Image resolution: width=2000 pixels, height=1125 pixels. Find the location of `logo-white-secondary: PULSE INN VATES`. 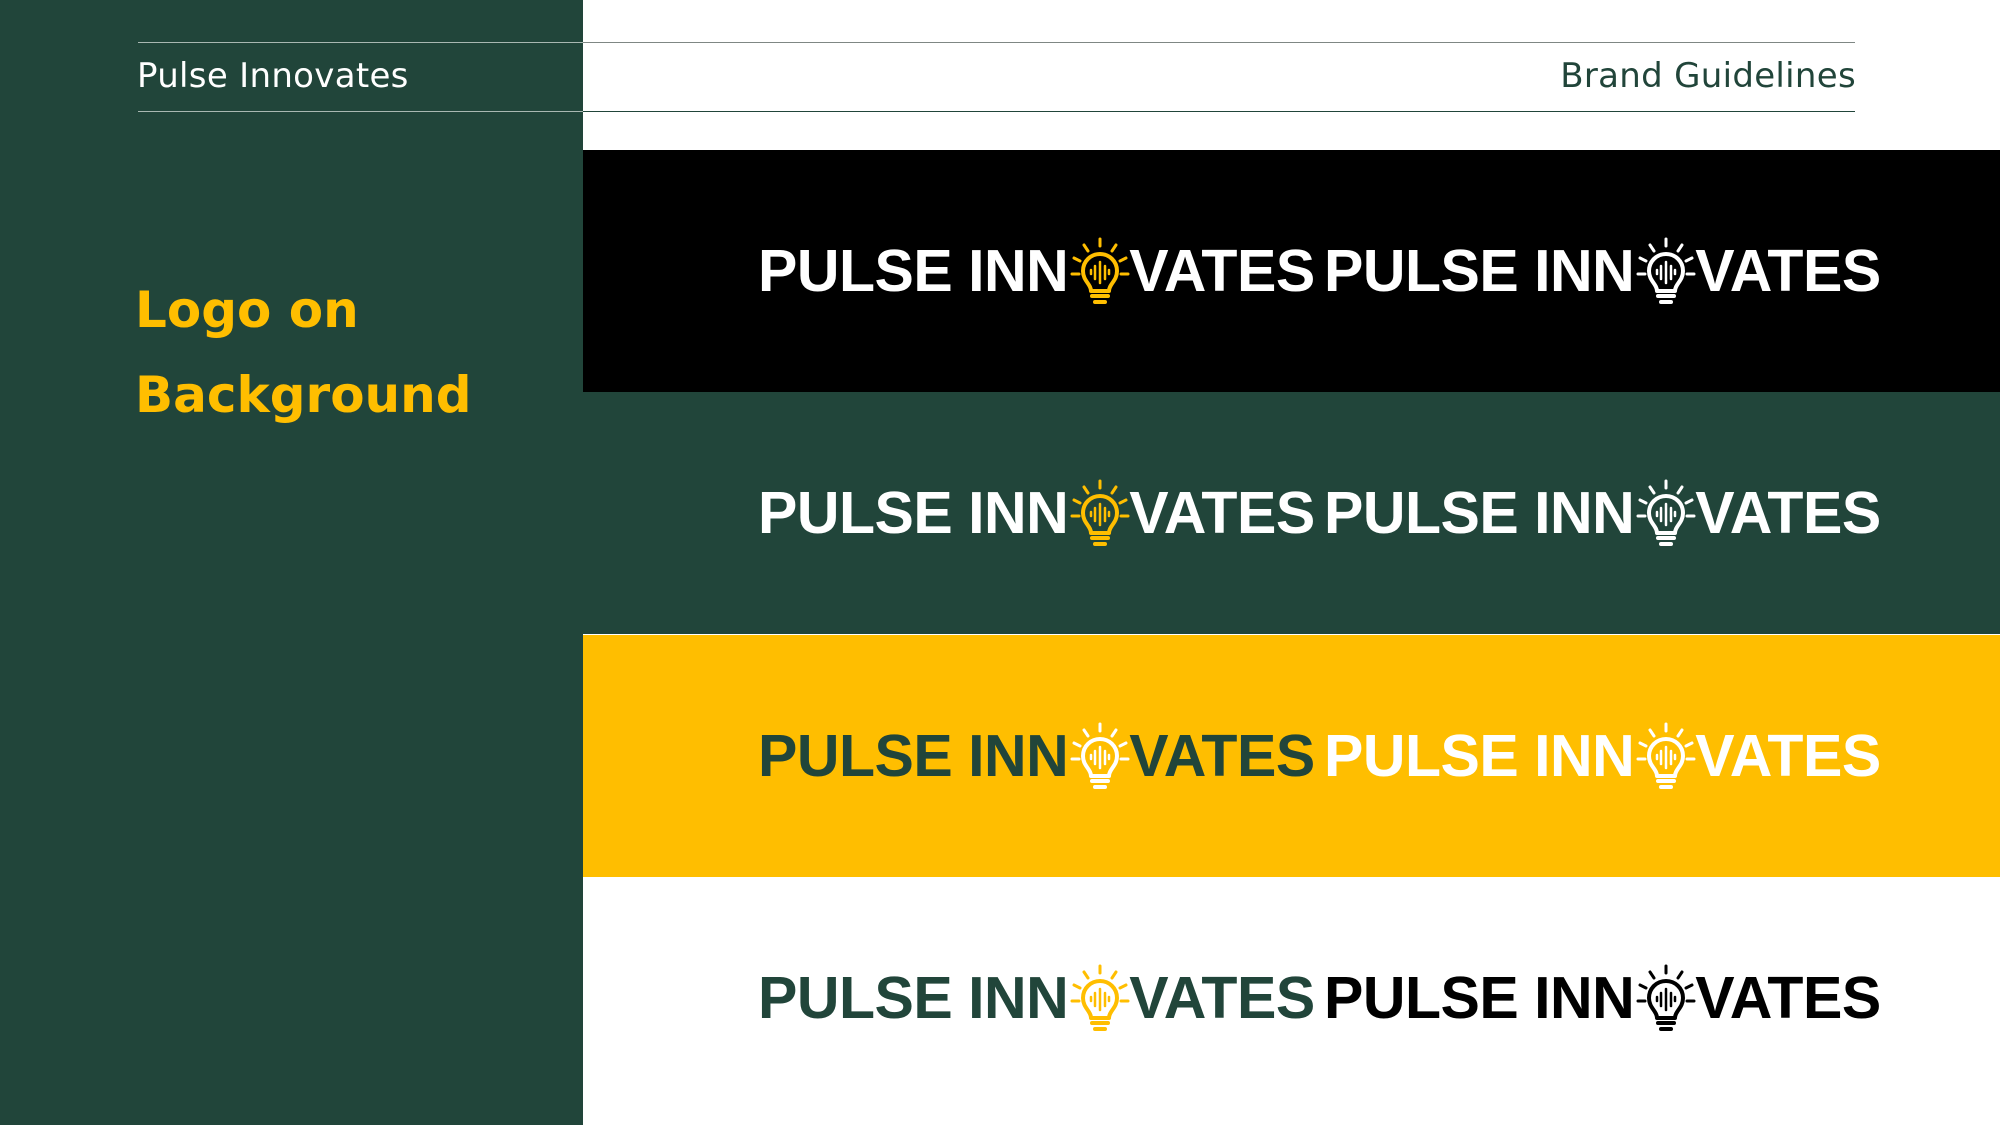

logo-white-secondary: PULSE INN VATES is located at coordinates (1602, 998).